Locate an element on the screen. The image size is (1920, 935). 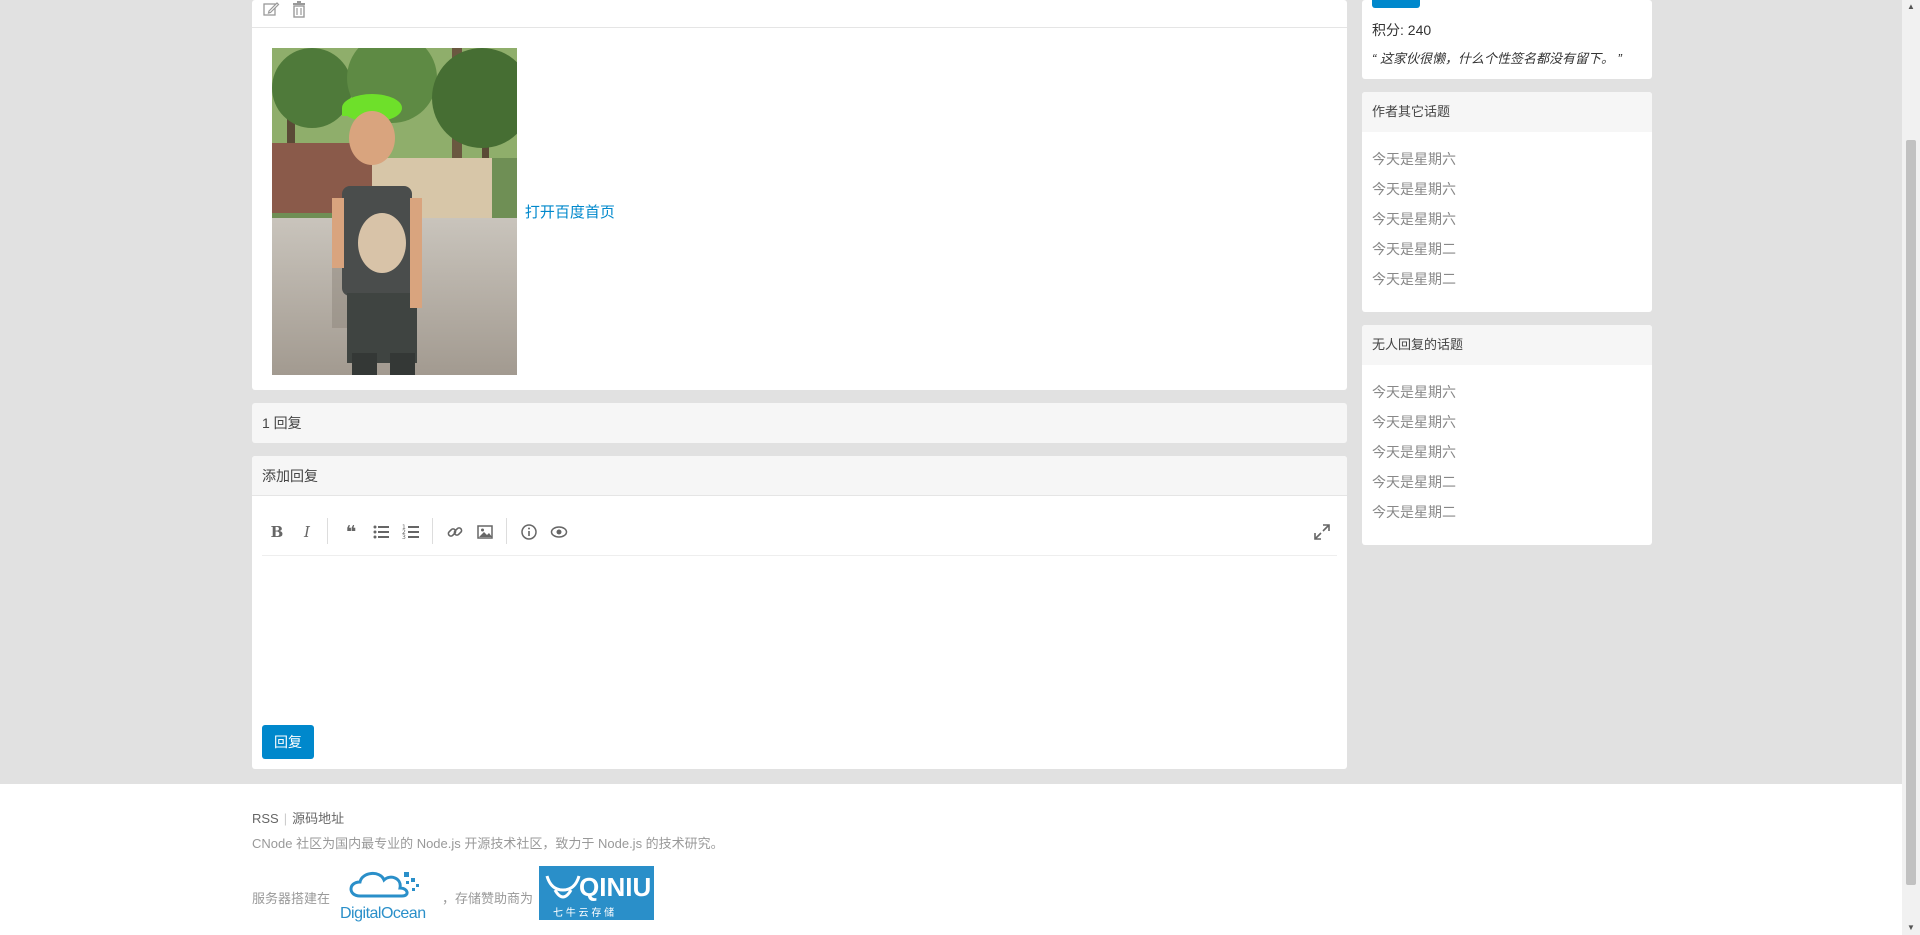
edit-icon is located at coordinates (271, 9).